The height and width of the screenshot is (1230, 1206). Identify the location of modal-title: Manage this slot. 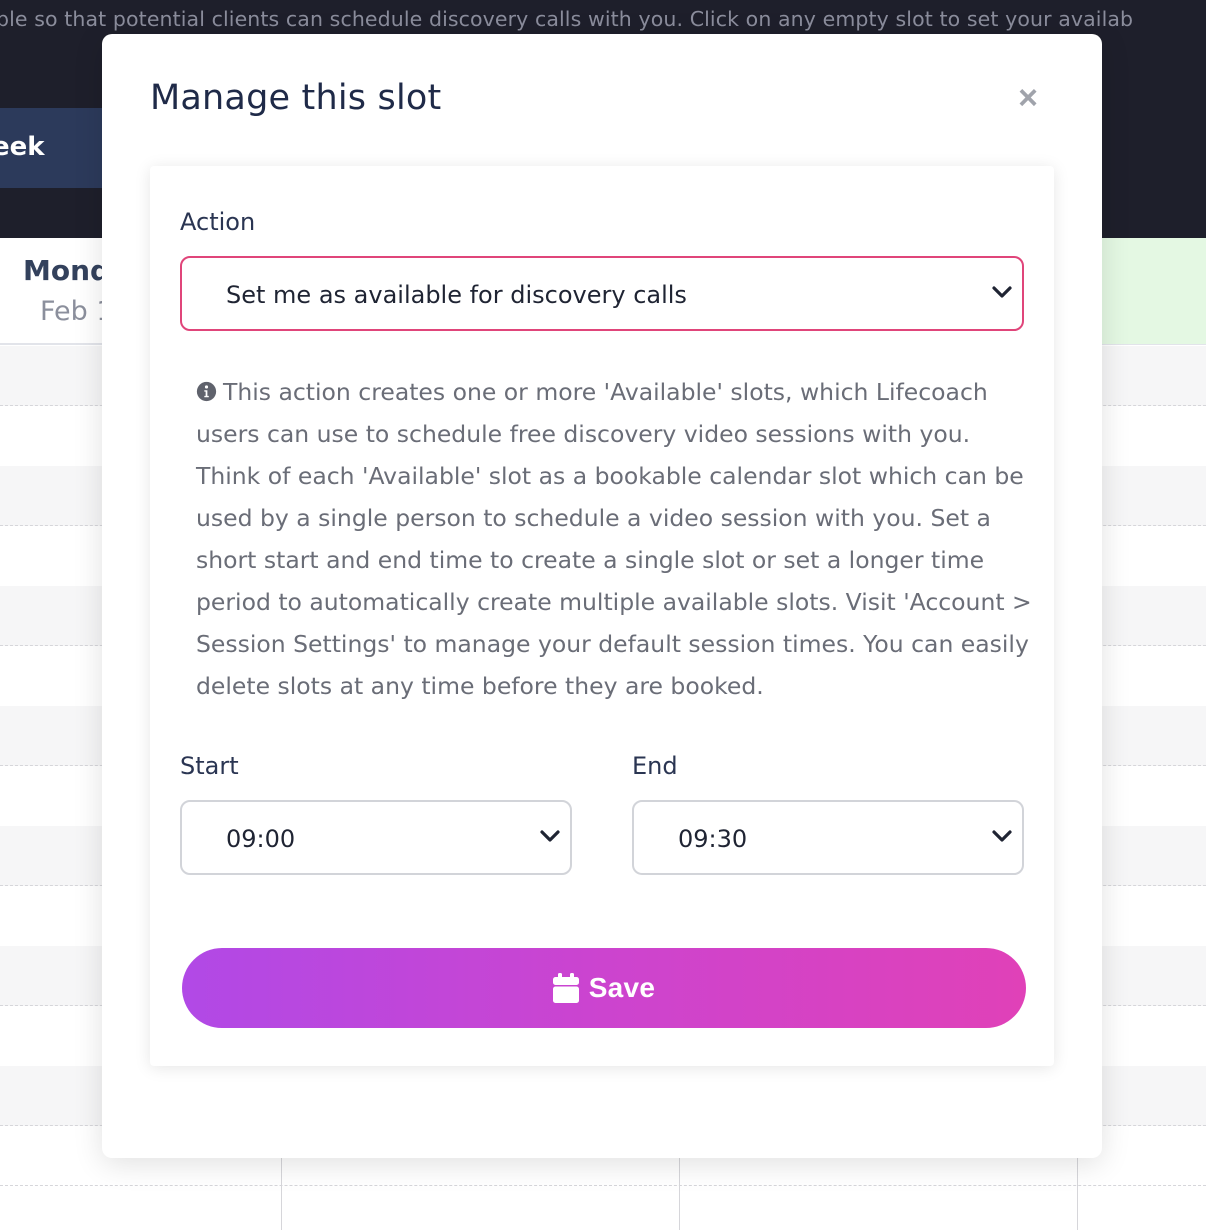
(296, 98).